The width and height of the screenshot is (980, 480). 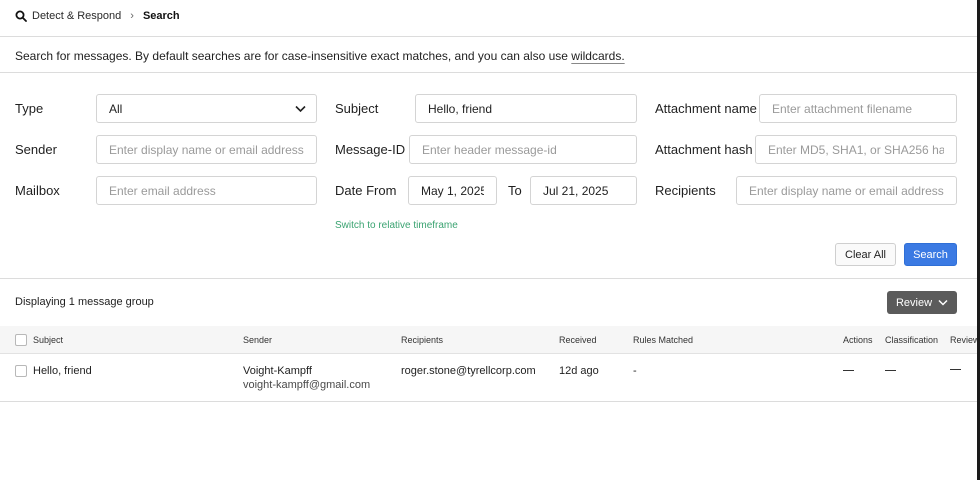 What do you see at coordinates (357, 108) in the screenshot?
I see `subject-label: Subject` at bounding box center [357, 108].